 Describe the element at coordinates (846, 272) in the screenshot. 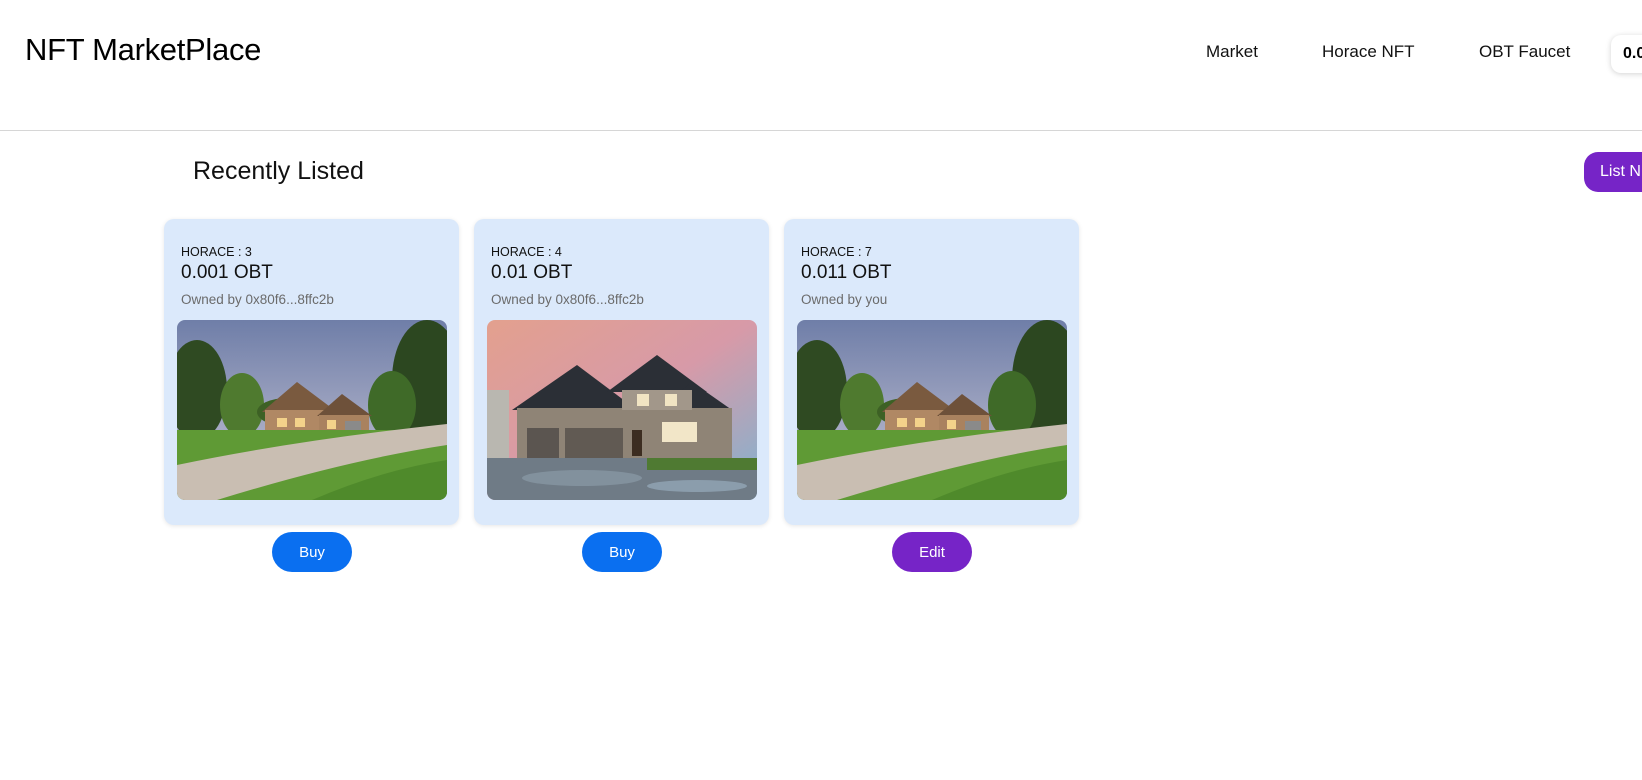

I see `nft-price: 0.011 OBT` at that location.